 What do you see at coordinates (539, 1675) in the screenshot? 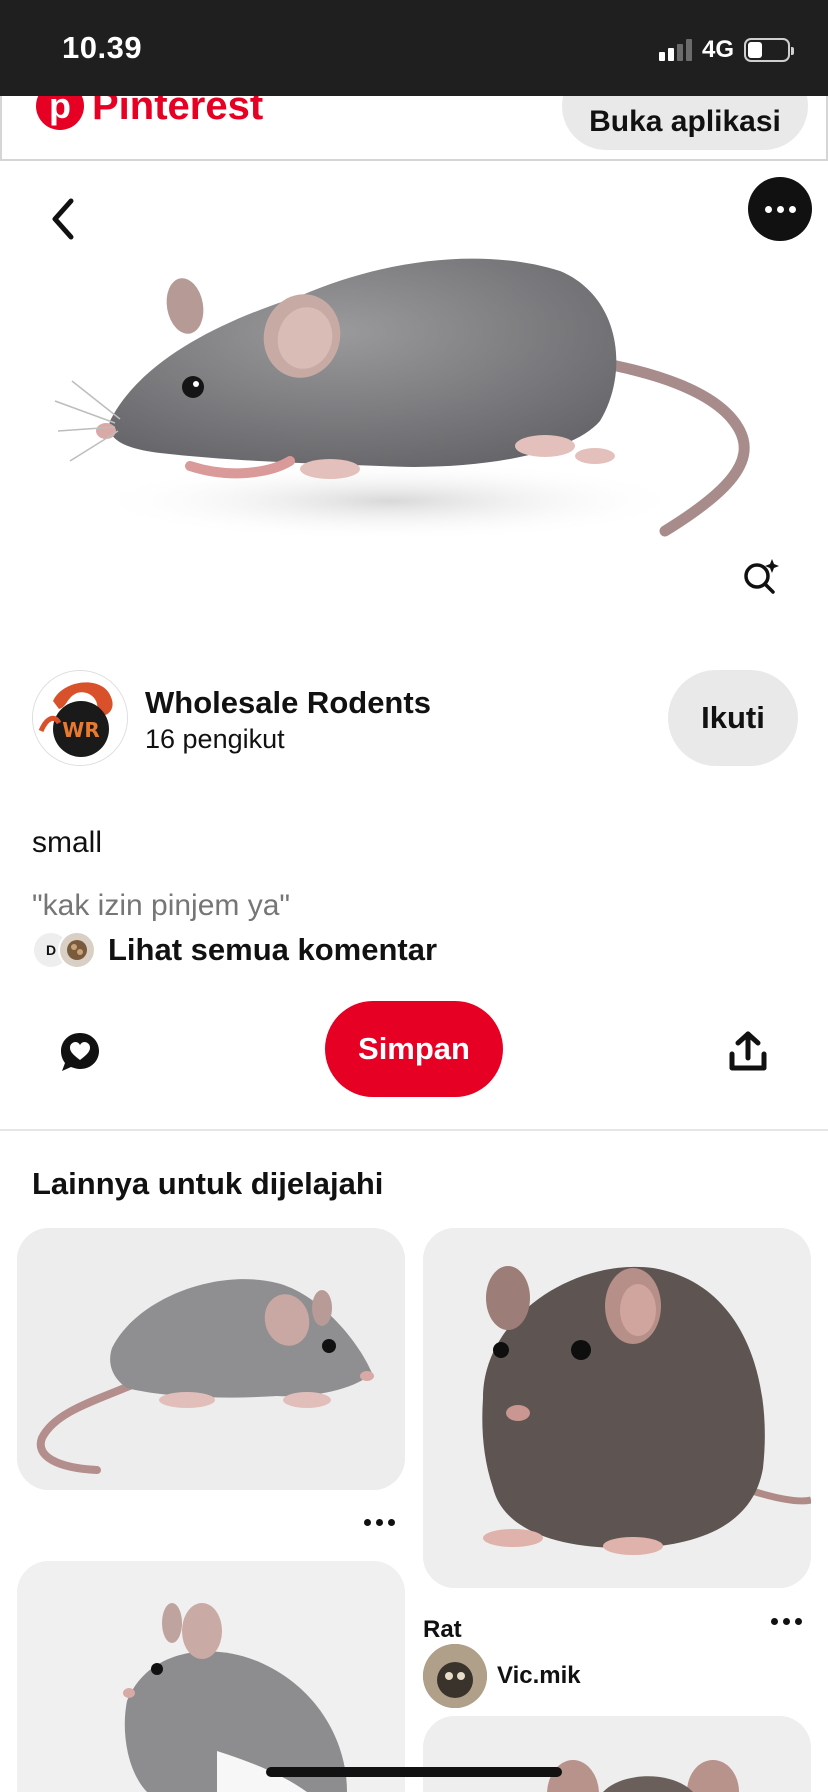
I see `card-author-name: Vic.mik` at bounding box center [539, 1675].